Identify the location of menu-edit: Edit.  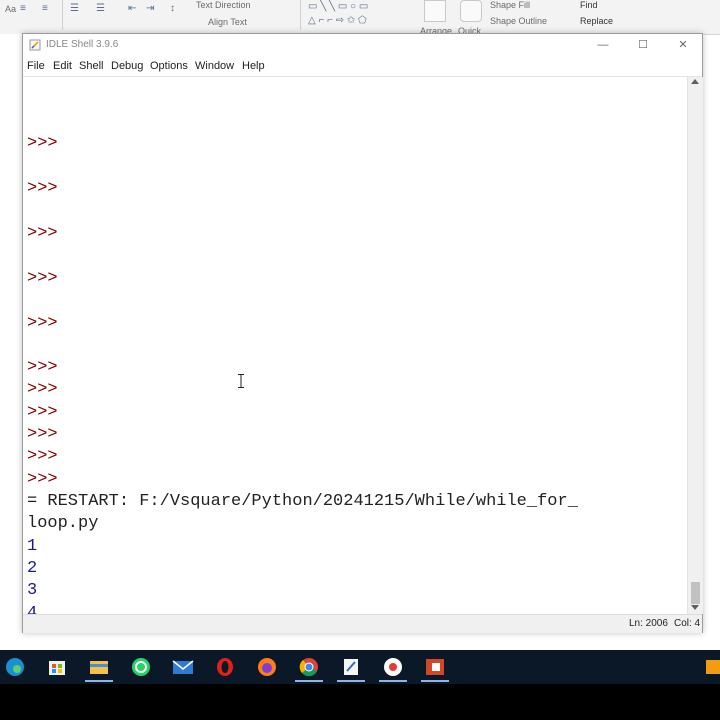
(62, 66).